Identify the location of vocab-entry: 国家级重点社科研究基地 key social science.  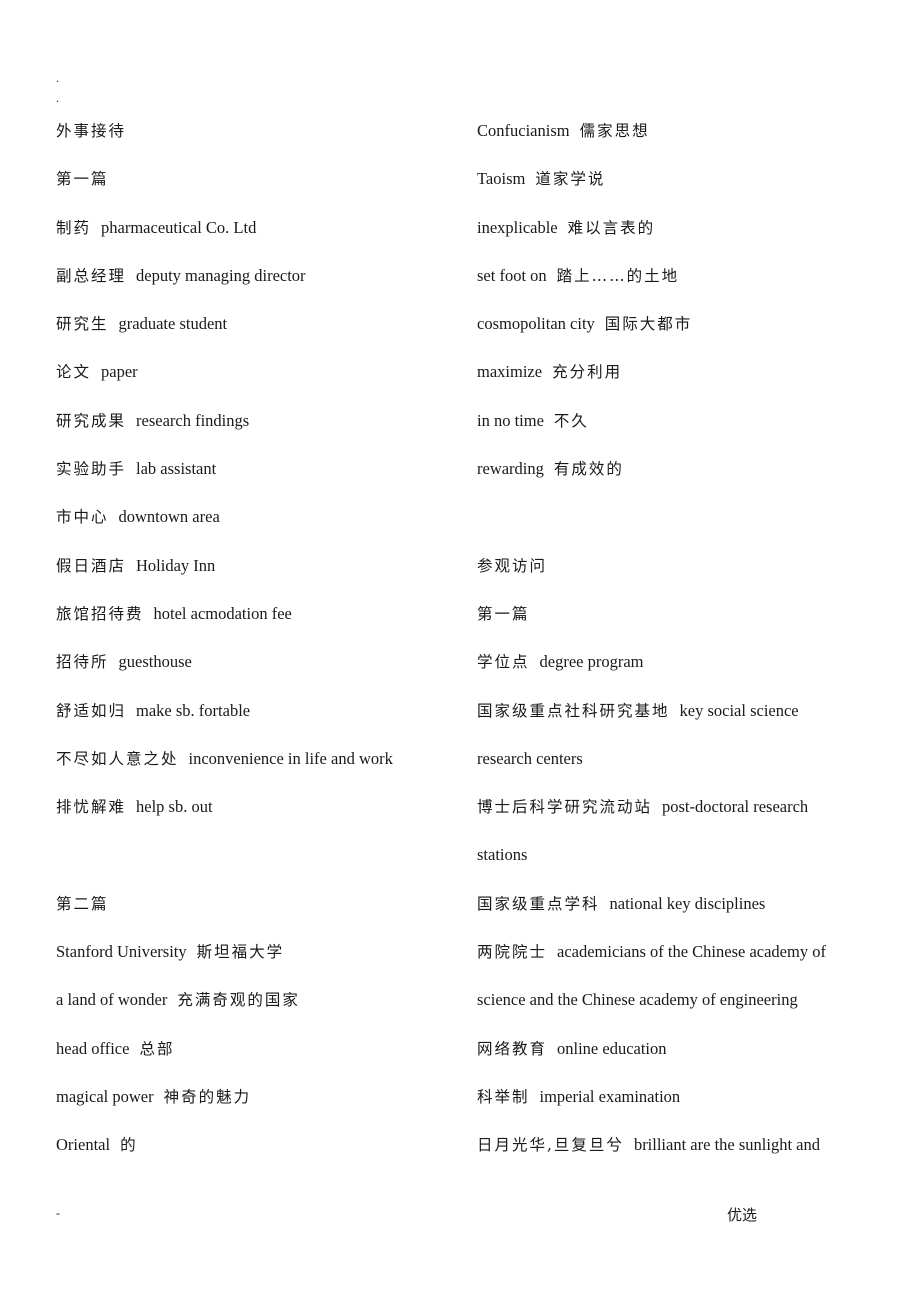
(682, 722).